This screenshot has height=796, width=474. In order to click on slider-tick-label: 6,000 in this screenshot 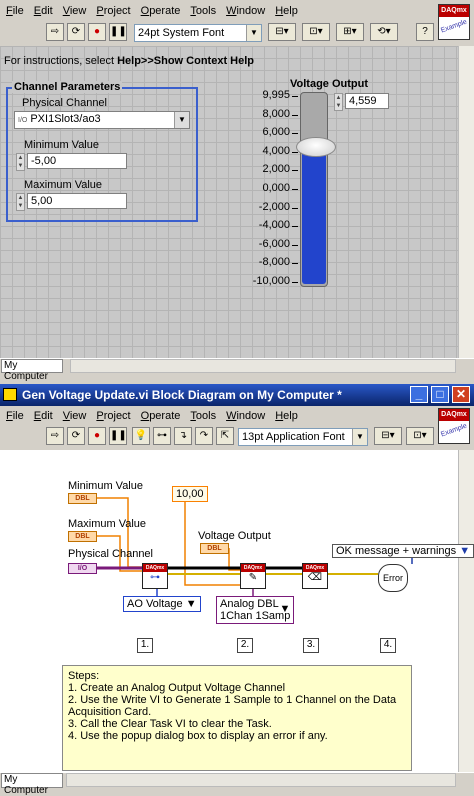, I will do `click(276, 132)`.